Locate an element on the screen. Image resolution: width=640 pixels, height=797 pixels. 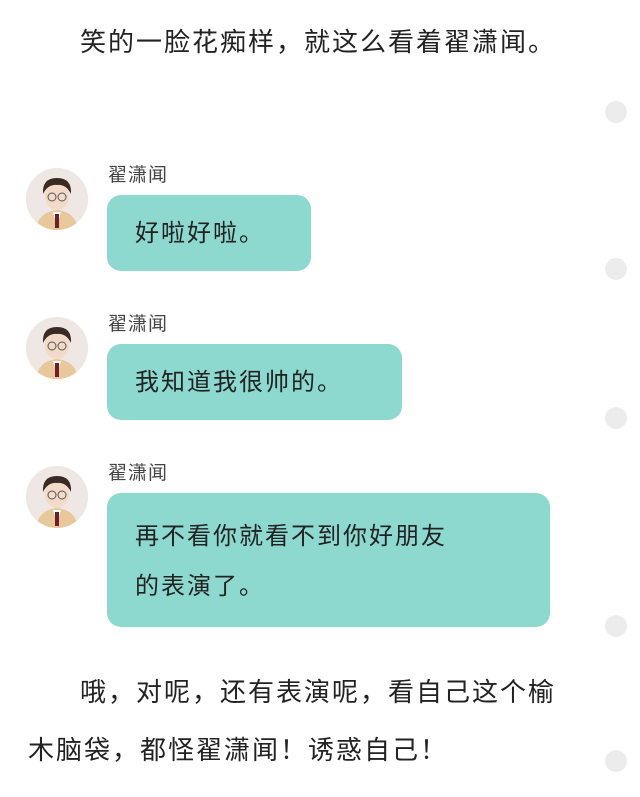
message-text-line-1: 再不看你就看不到你好朋友 is located at coordinates (291, 536).